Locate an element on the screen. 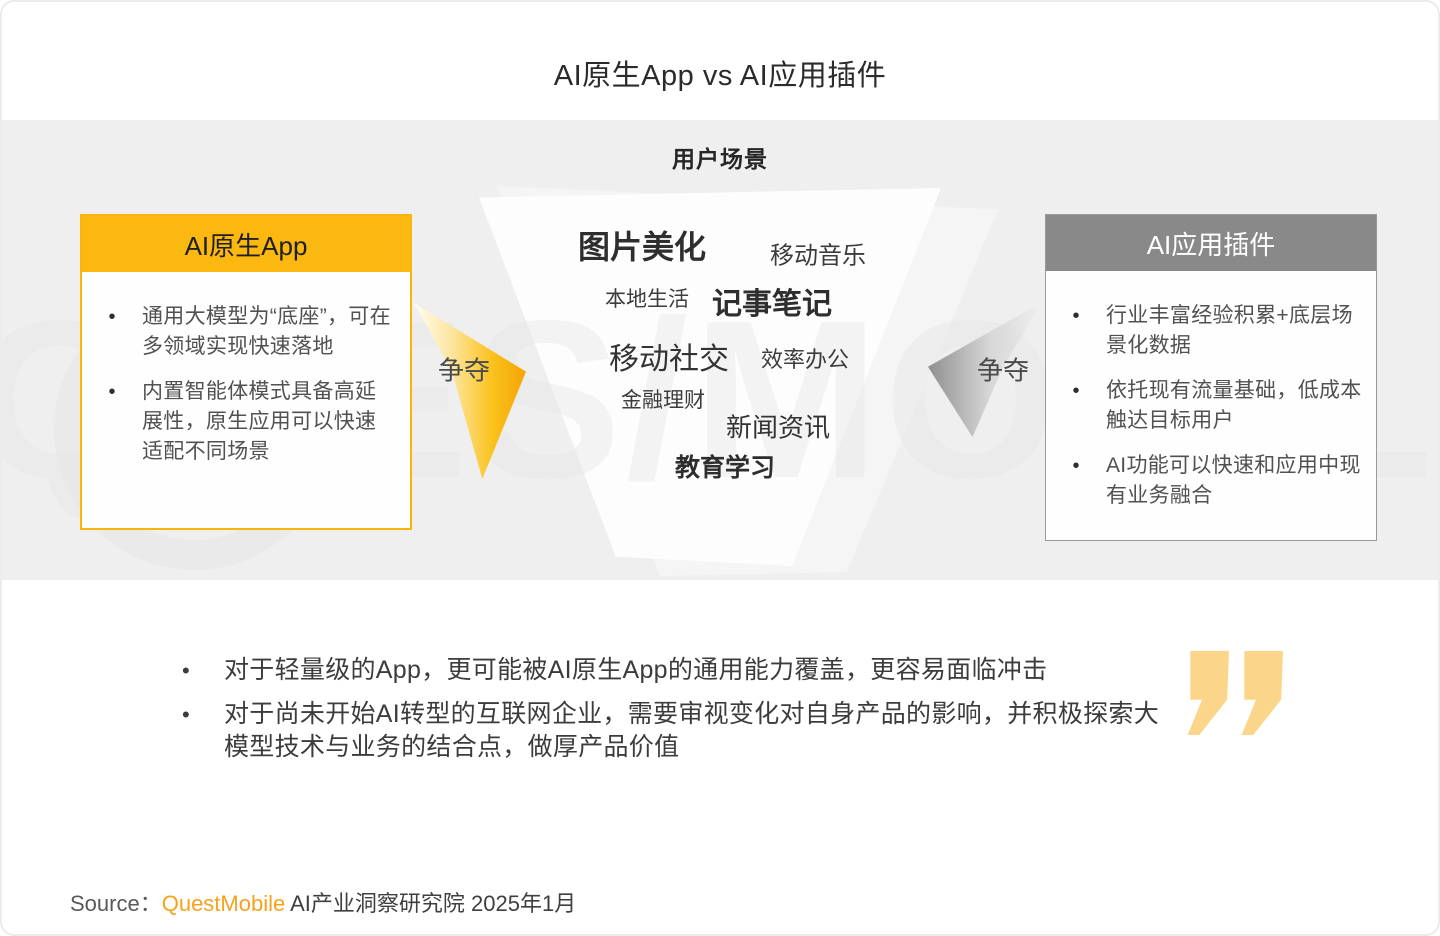  ai-native-app-box-title: AI原生App is located at coordinates (246, 244).